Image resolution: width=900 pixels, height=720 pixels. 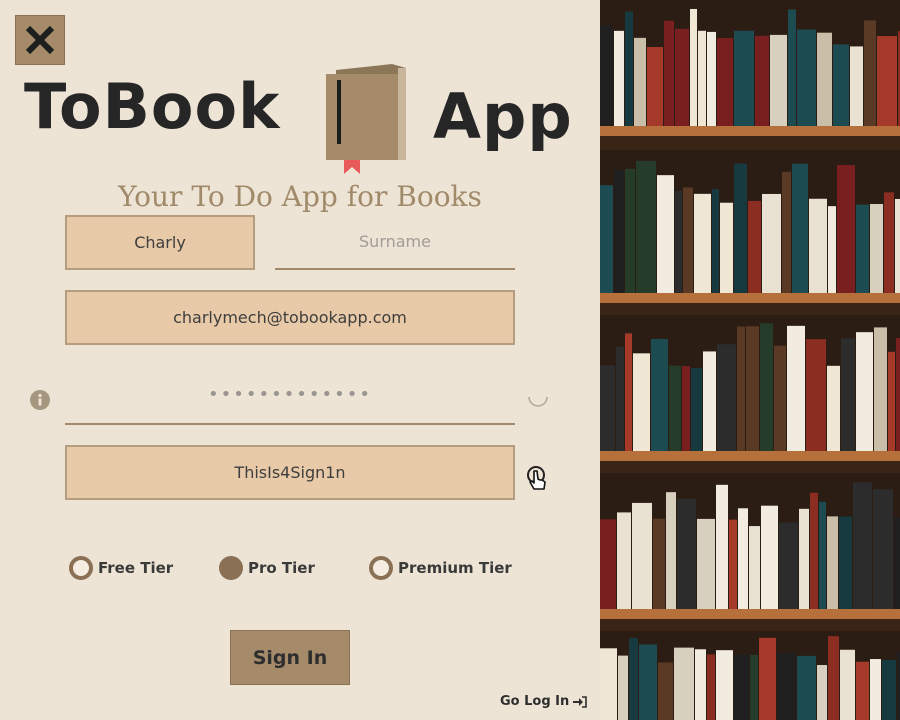 I want to click on pro-tier-option: Pro Tier, so click(x=267, y=568).